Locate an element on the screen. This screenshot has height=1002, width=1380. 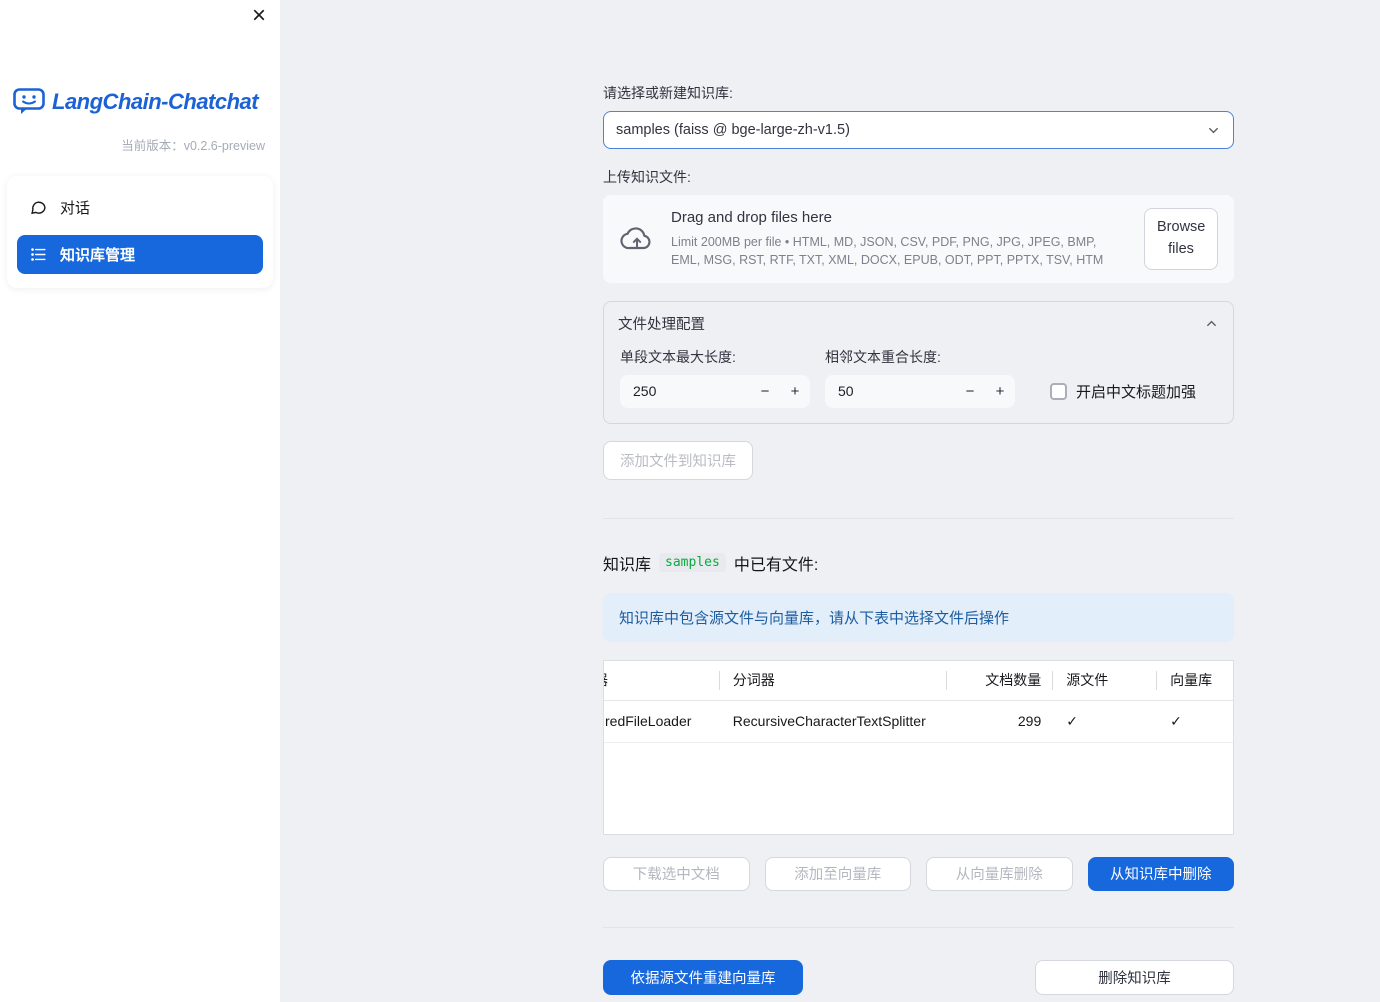
max-length-group: 单段文本最大长度: 250 − + is located at coordinates (715, 377).